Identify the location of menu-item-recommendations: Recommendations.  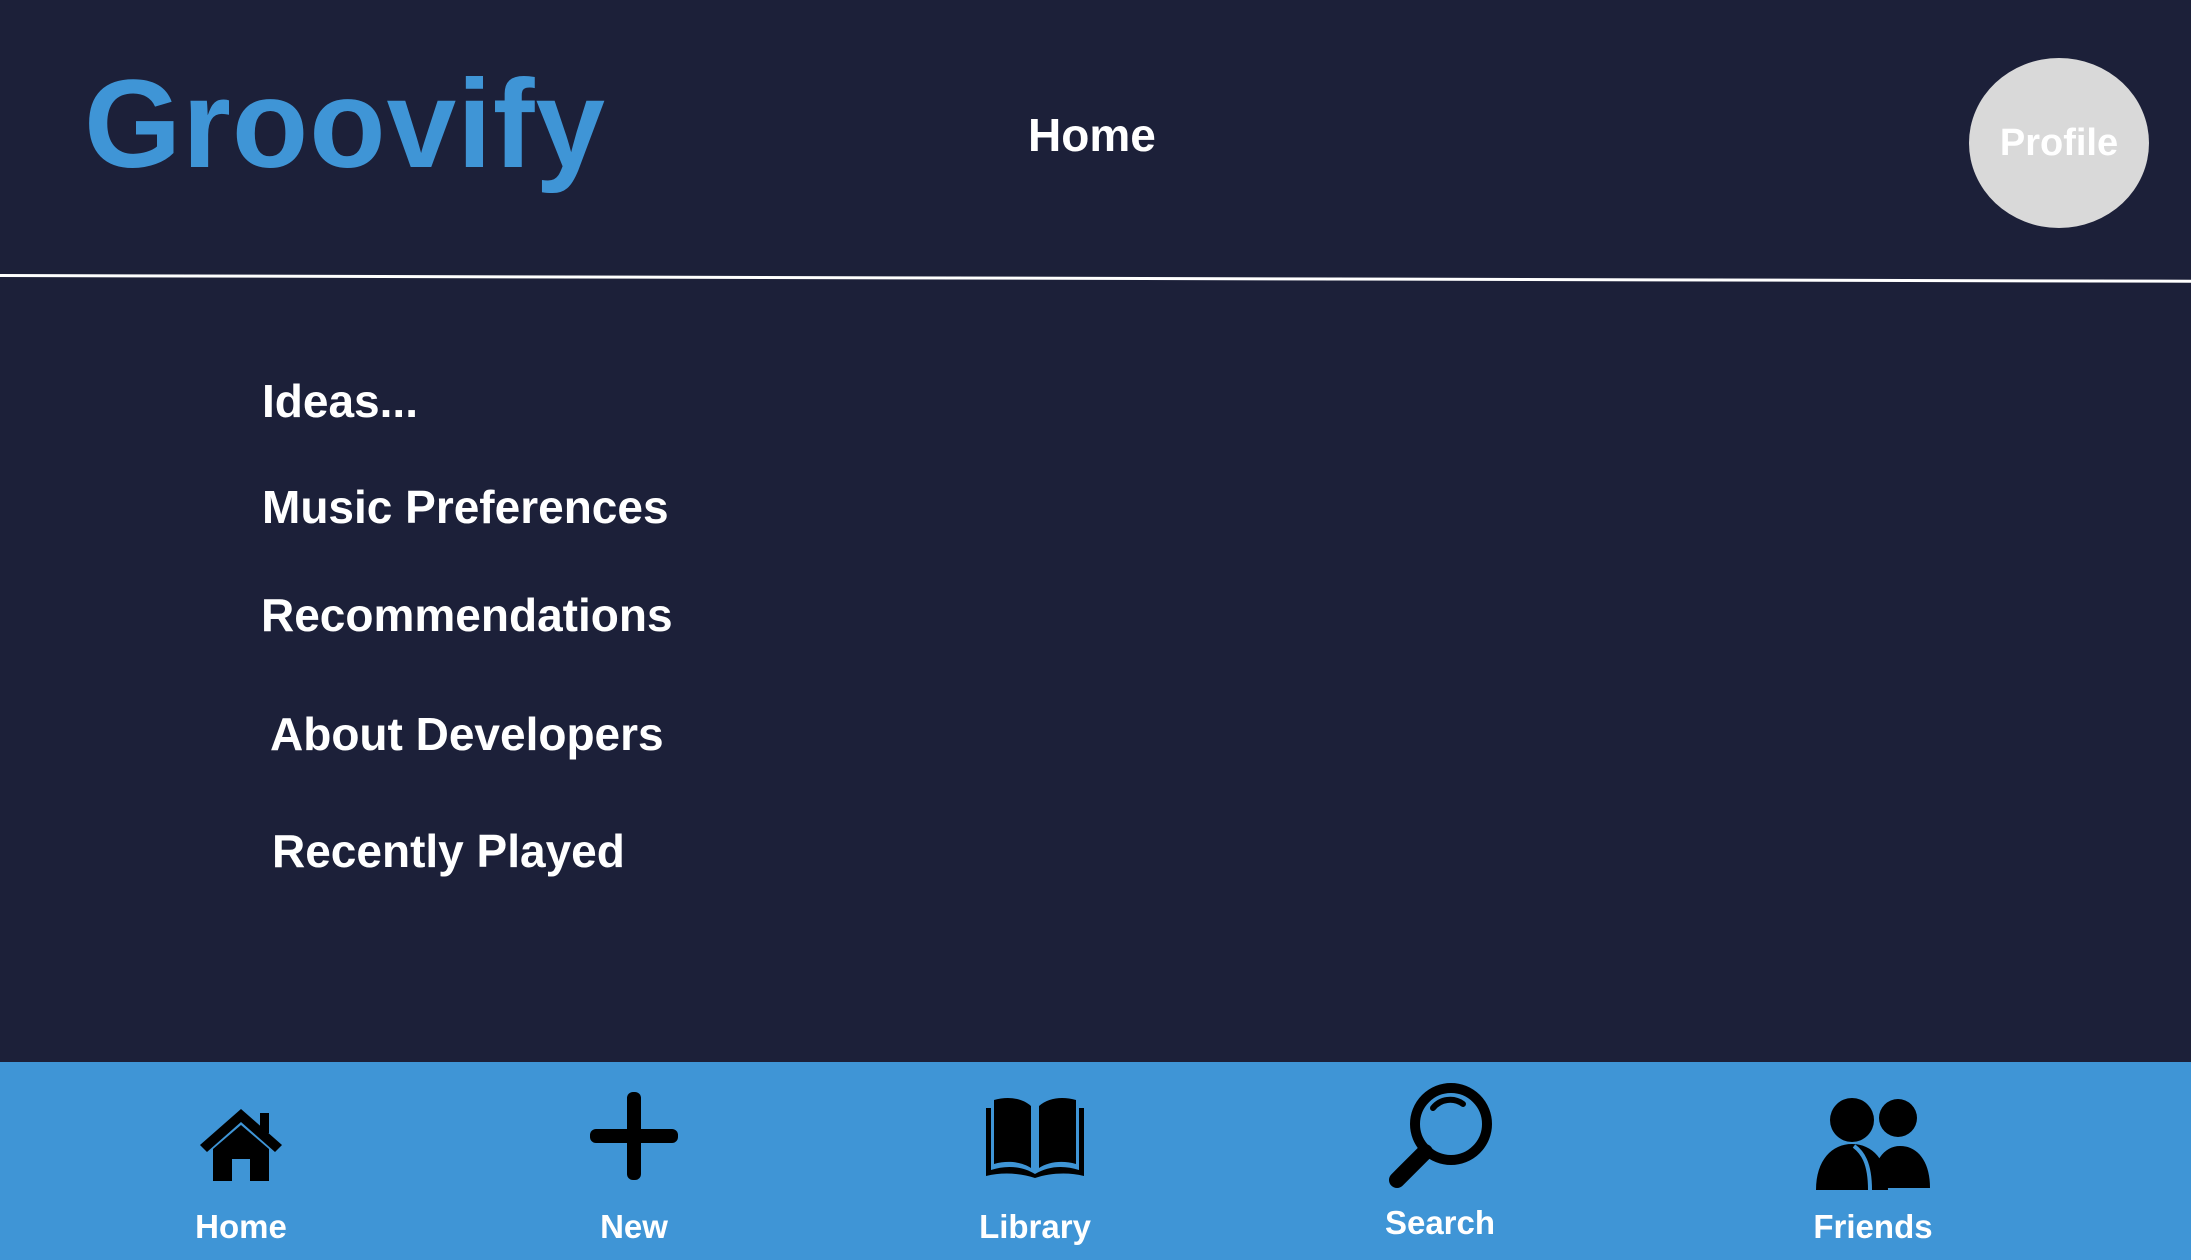
(467, 615).